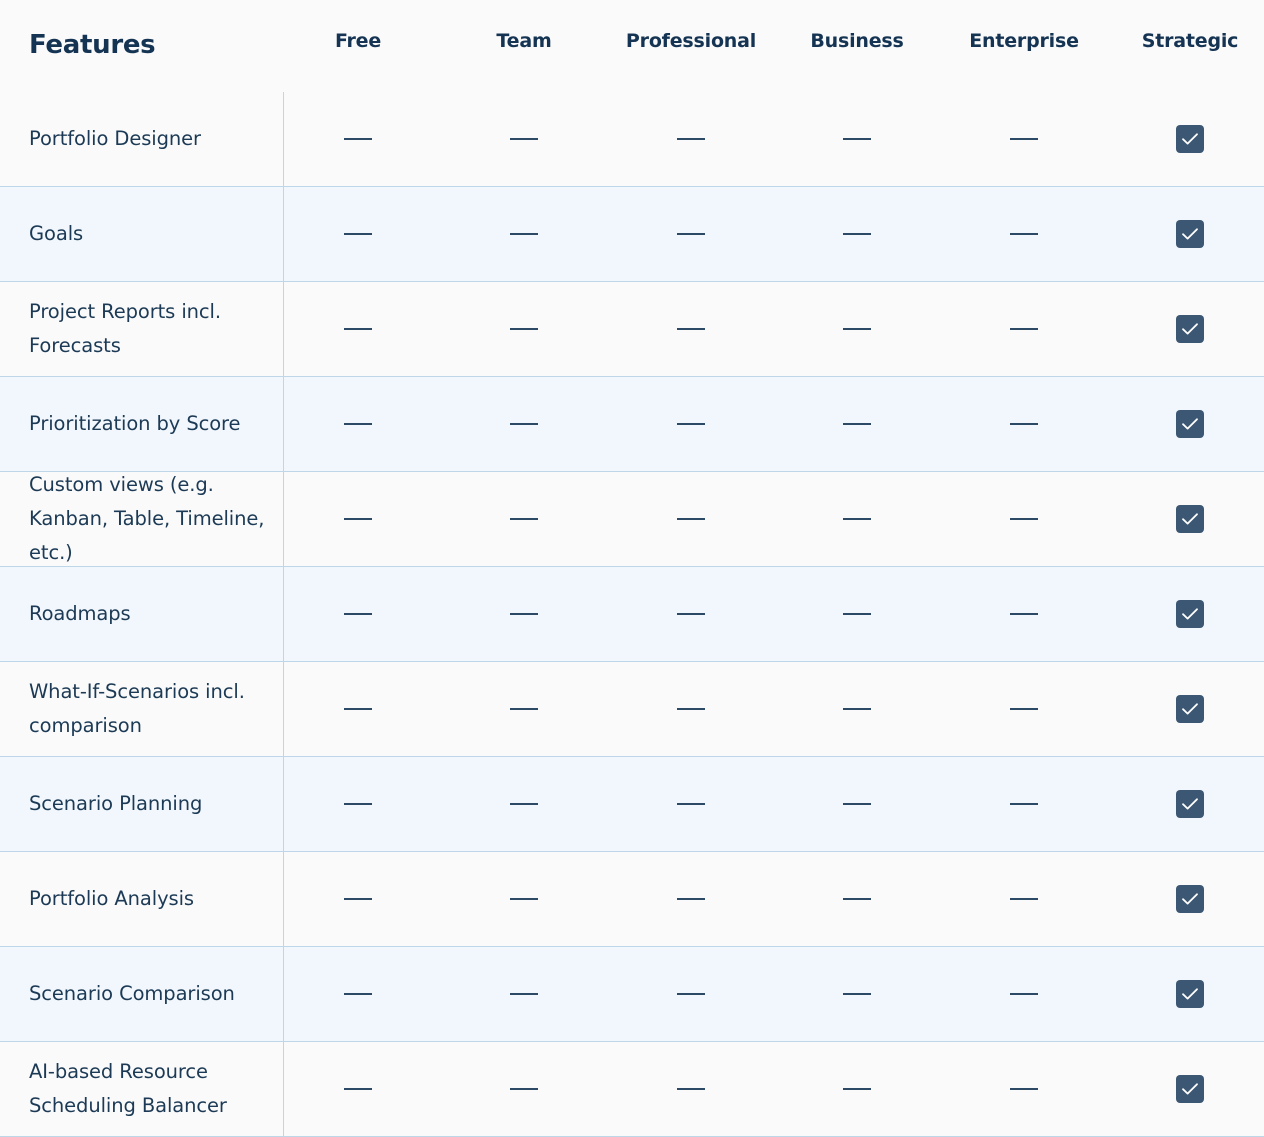  What do you see at coordinates (125, 328) in the screenshot?
I see `feature-label: Project Reports incl. Forecasts` at bounding box center [125, 328].